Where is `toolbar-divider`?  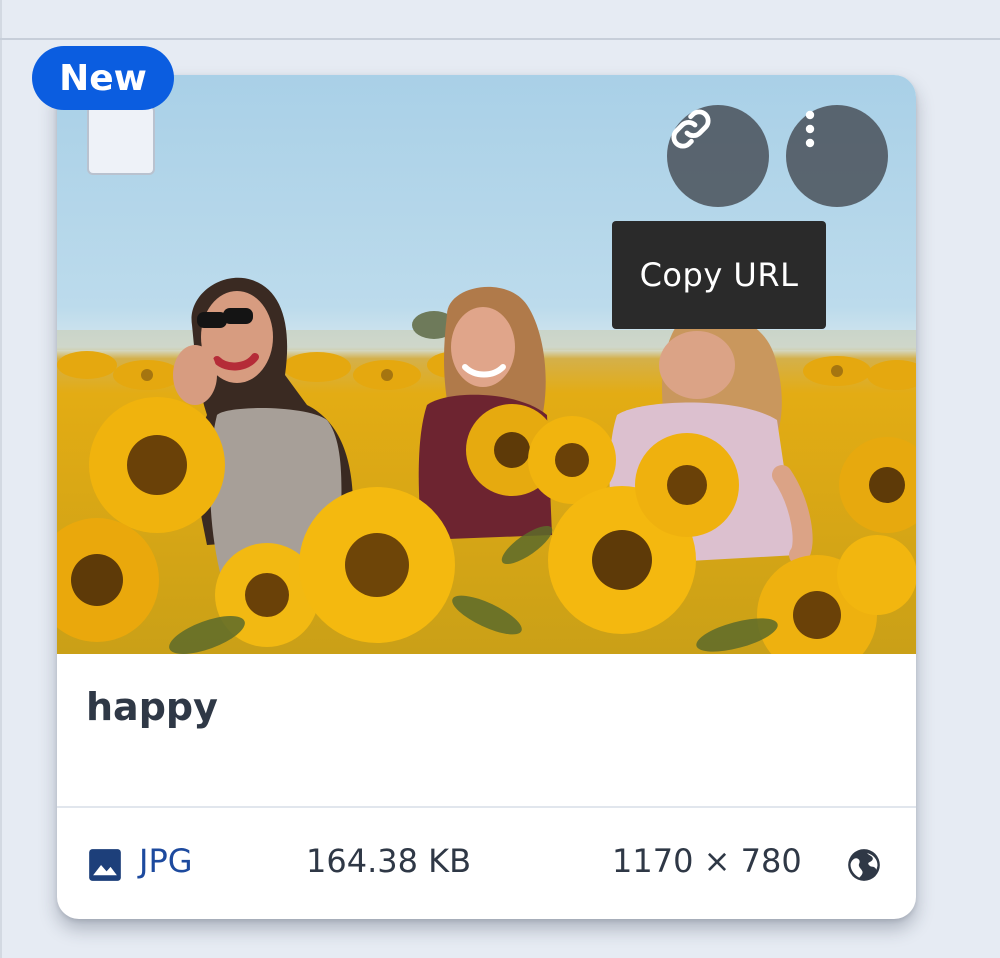
toolbar-divider is located at coordinates (500, 39).